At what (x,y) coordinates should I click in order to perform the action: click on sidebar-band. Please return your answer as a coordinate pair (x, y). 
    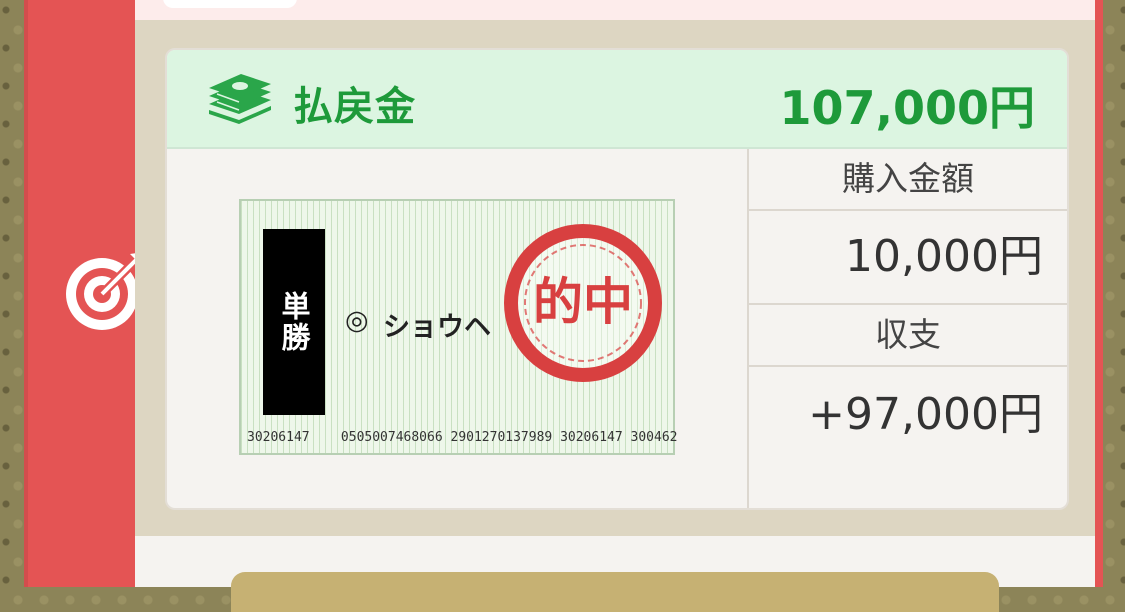
    Looking at the image, I should click on (84, 293).